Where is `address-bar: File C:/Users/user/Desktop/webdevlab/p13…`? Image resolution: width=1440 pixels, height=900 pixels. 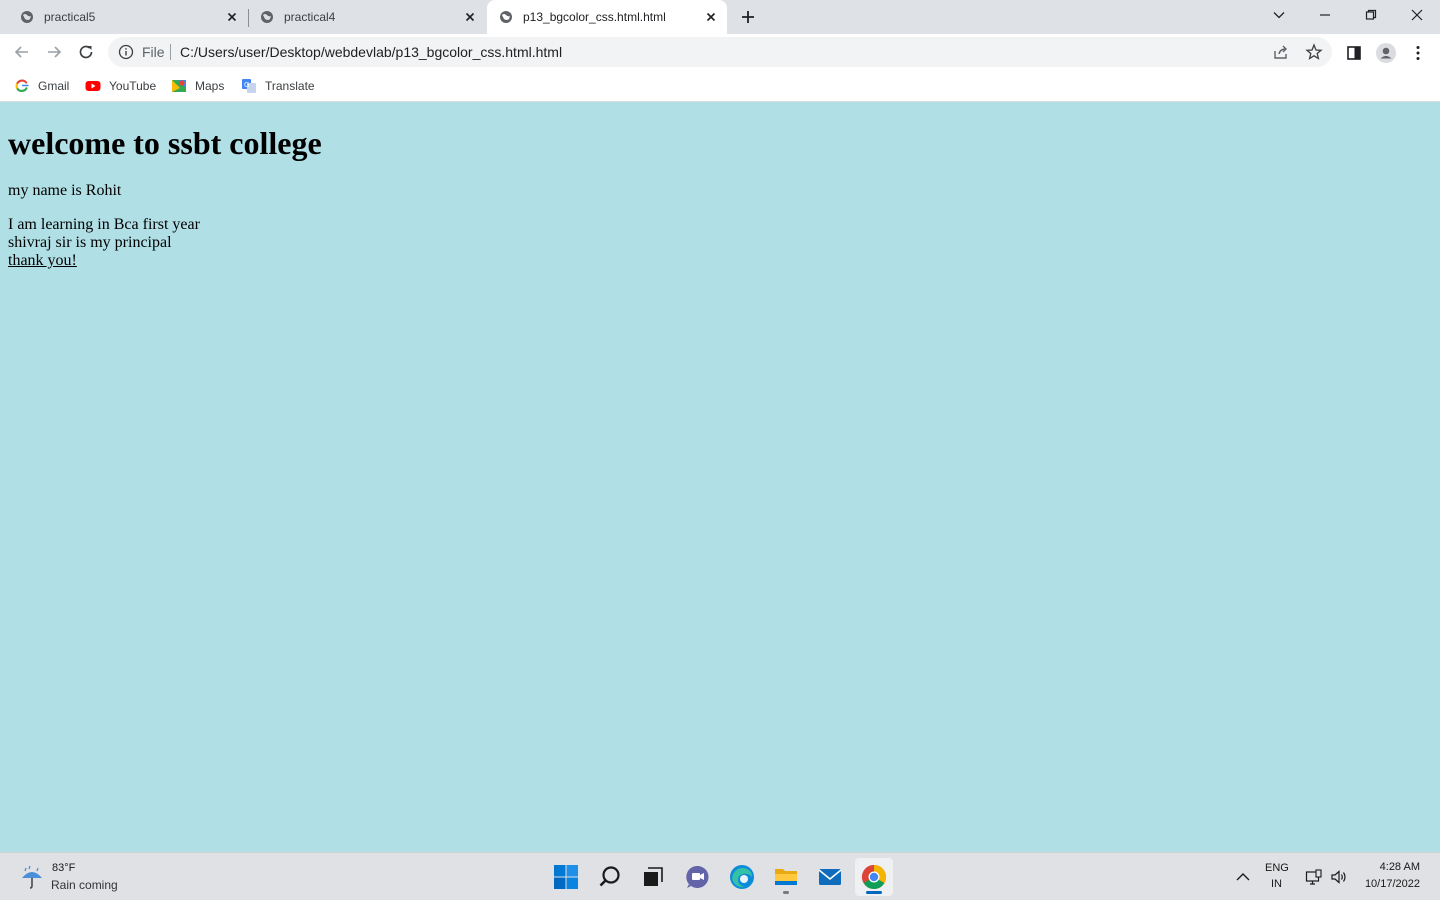 address-bar: File C:/Users/user/Desktop/webdevlab/p13… is located at coordinates (720, 52).